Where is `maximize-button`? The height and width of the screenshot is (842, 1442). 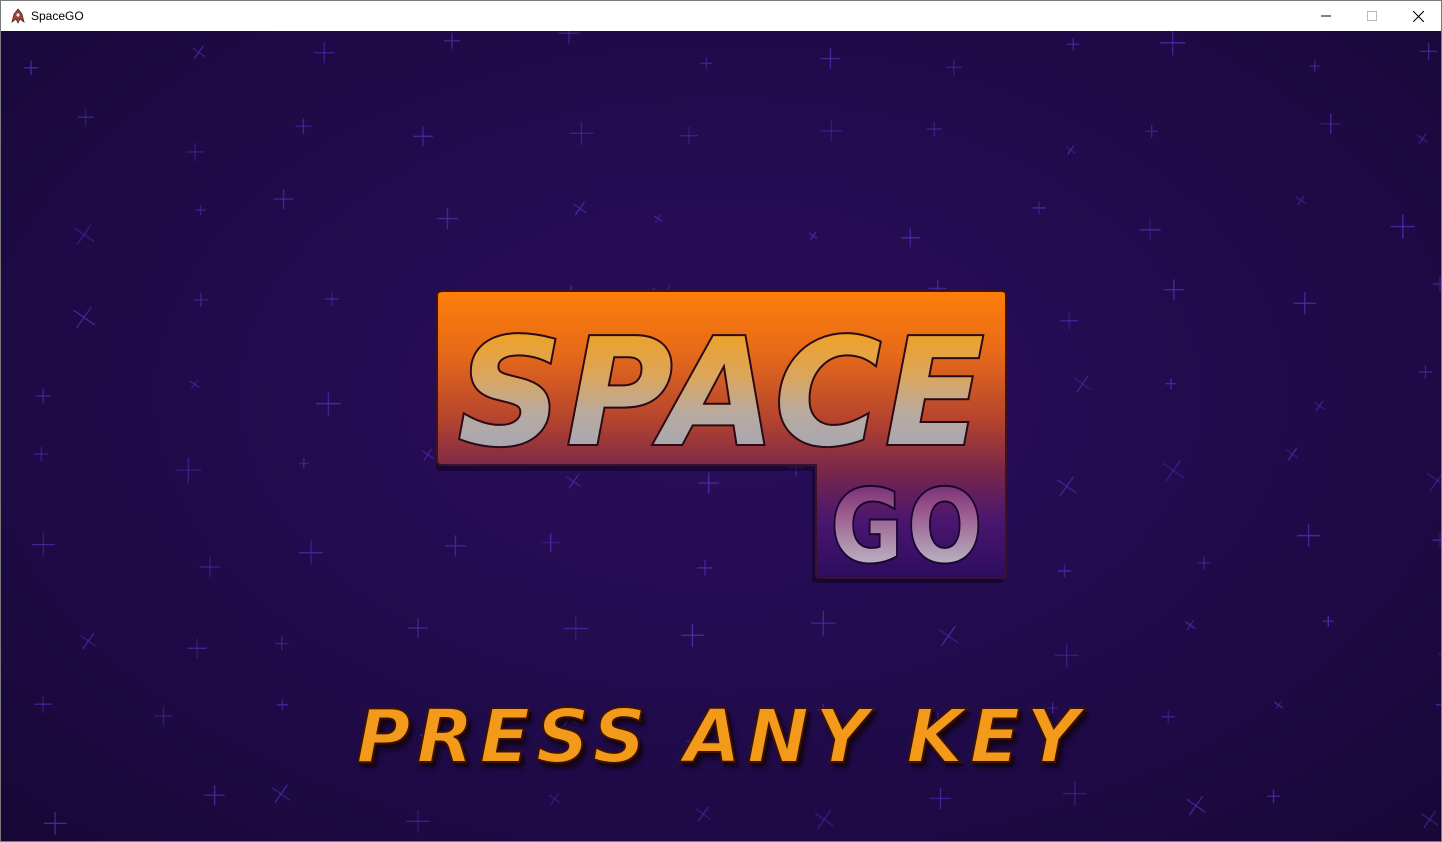
maximize-button is located at coordinates (1372, 16).